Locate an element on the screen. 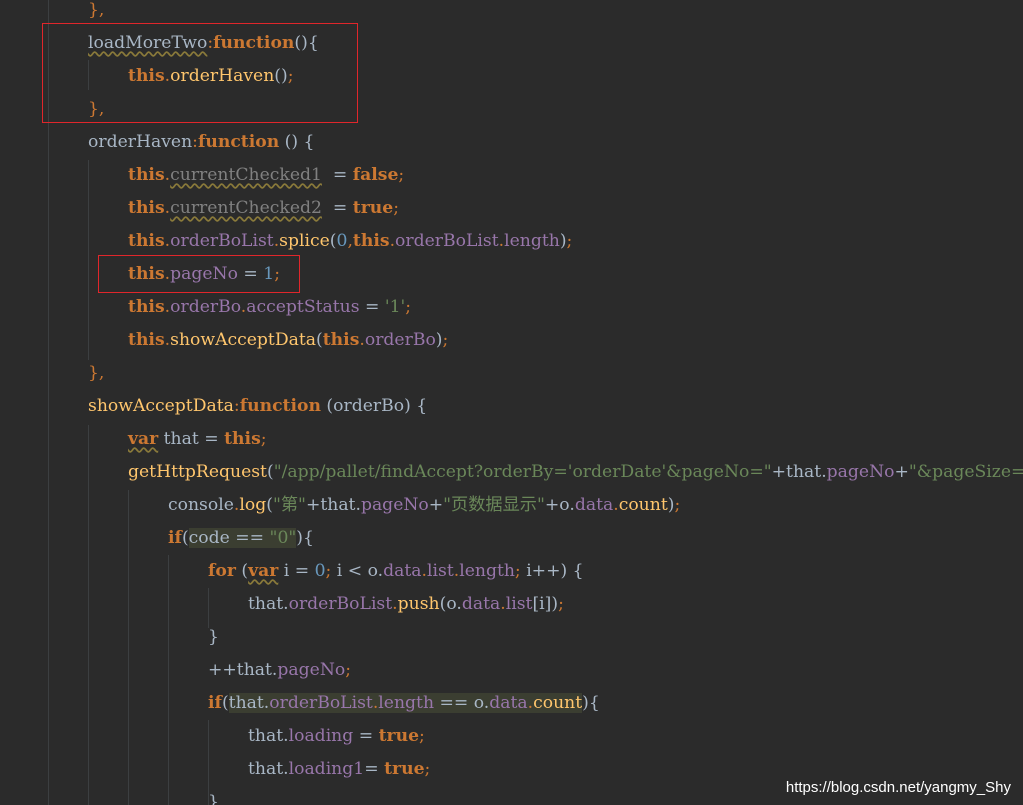  code-line: this.currentChecked1 = false; is located at coordinates (266, 175).